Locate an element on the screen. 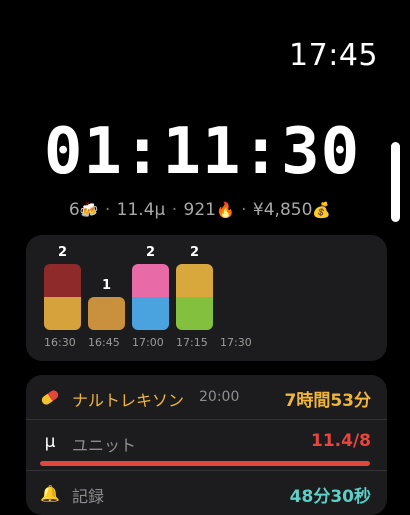 The image size is (410, 515). naltrexone-time: 20:00 is located at coordinates (219, 397).